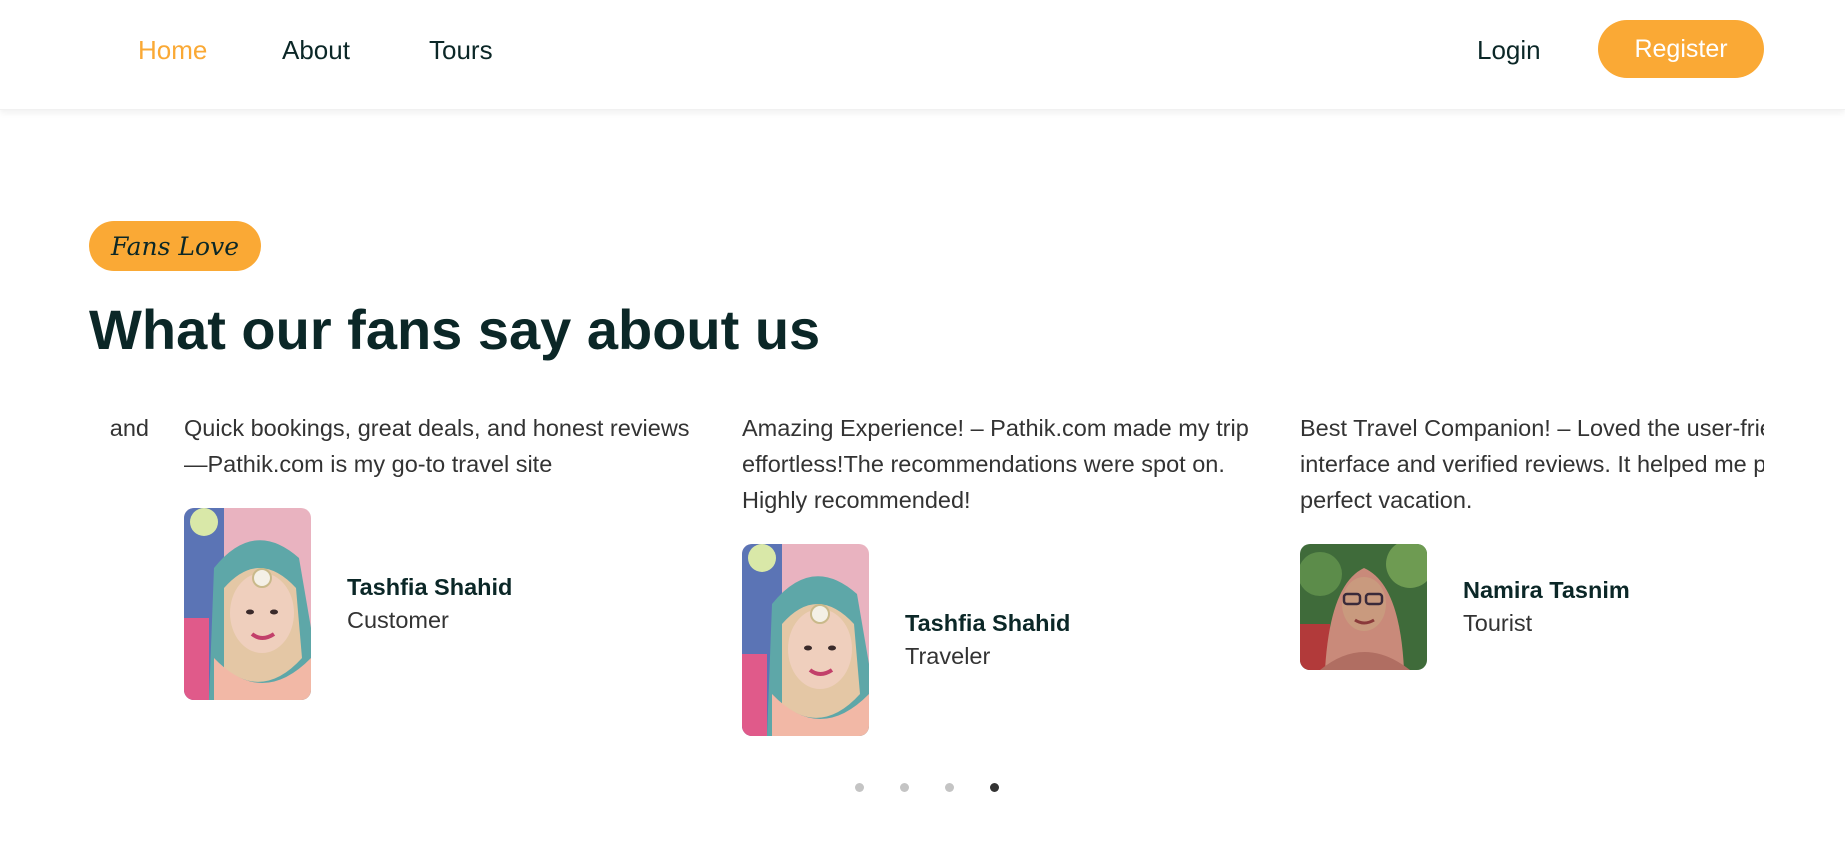 The height and width of the screenshot is (846, 1845). I want to click on login-button: Login, so click(1509, 50).